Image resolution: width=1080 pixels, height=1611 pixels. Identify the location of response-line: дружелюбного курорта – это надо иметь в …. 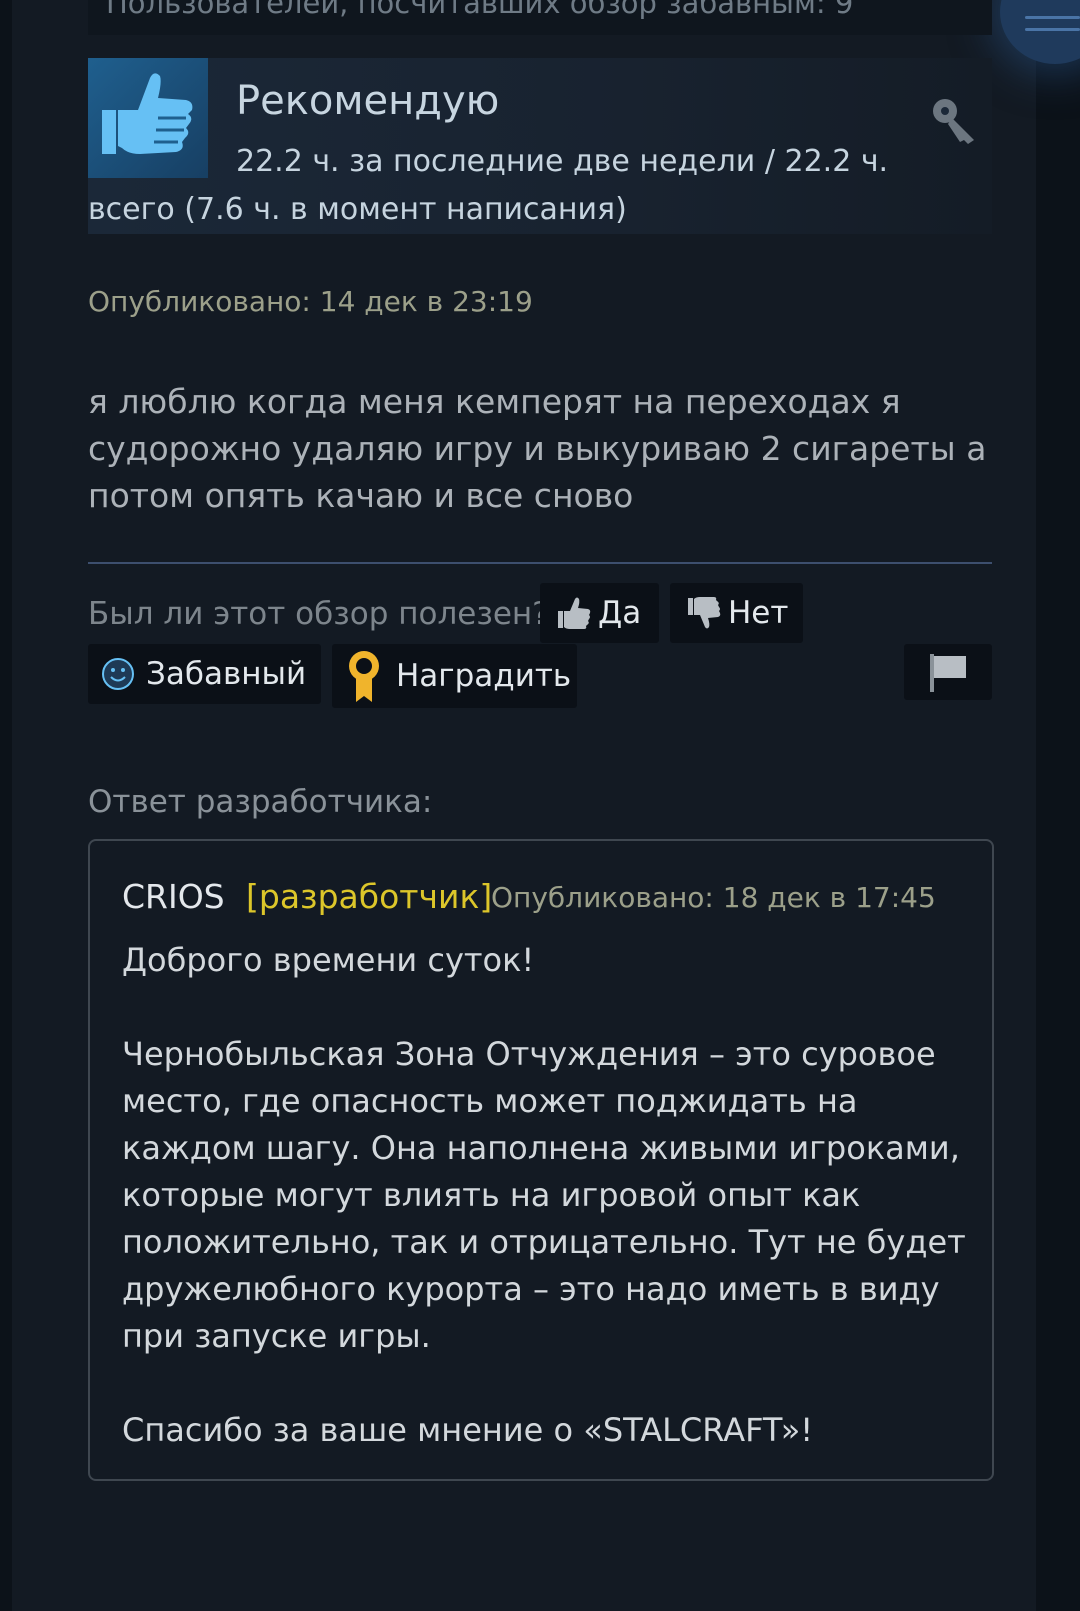
(531, 1289).